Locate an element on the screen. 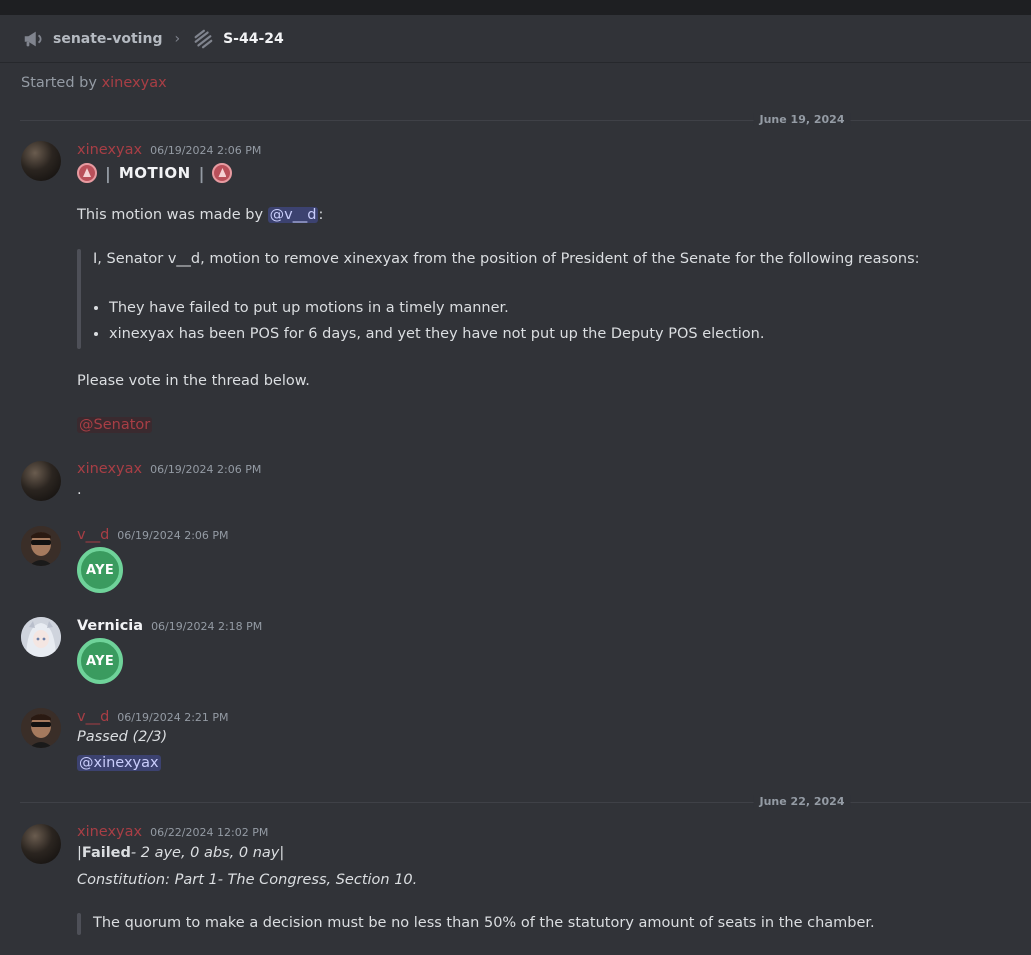 This screenshot has width=1031, height=955. message-text: Passed (2/3) is located at coordinates (122, 737).